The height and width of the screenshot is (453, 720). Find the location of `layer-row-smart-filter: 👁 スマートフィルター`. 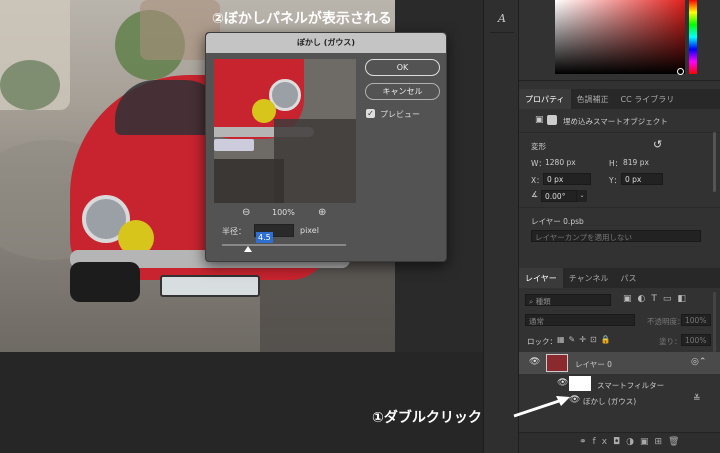

layer-row-smart-filter: 👁 スマートフィルター is located at coordinates (619, 384).